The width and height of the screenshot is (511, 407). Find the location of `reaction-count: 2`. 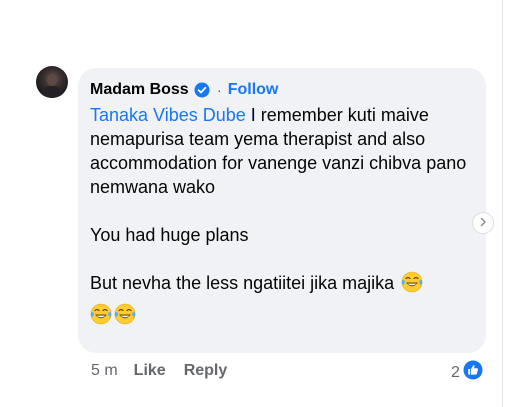

reaction-count: 2 is located at coordinates (455, 372).